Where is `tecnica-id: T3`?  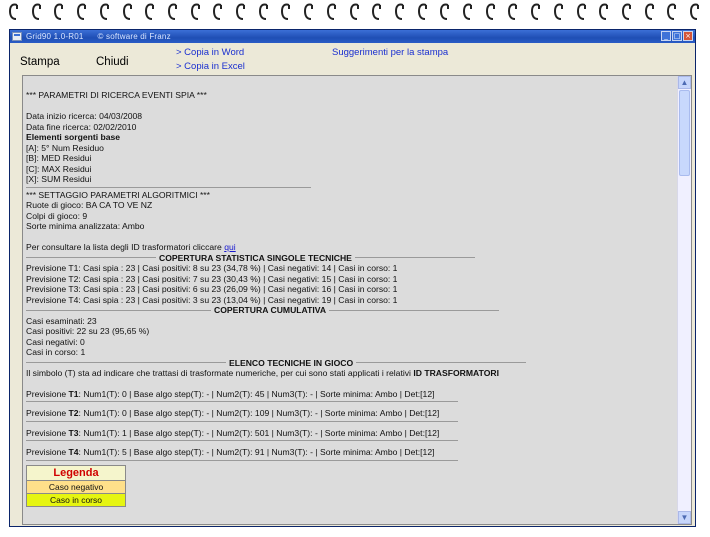
tecnica-id: T3 is located at coordinates (73, 432).